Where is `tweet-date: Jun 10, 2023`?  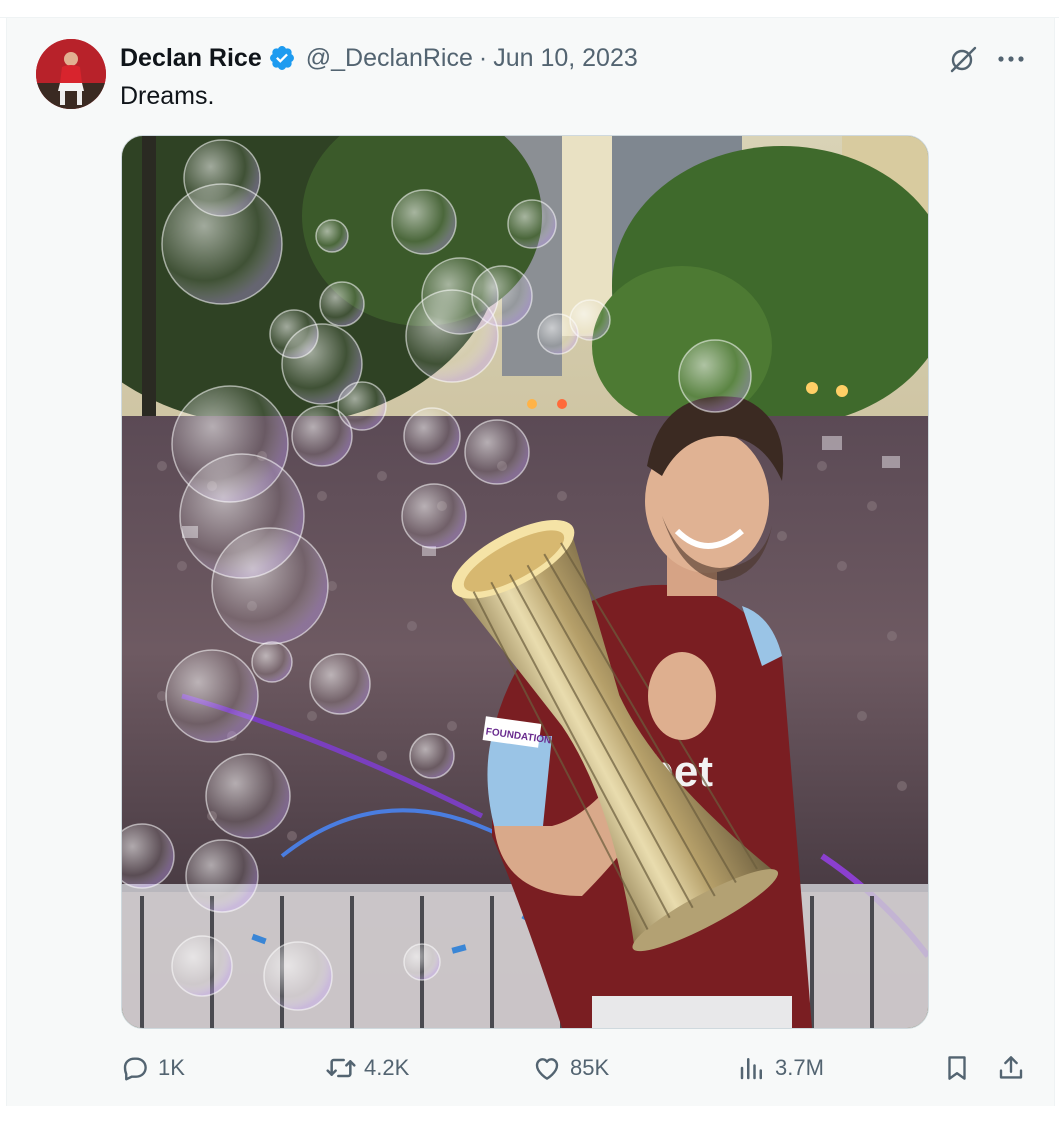 tweet-date: Jun 10, 2023 is located at coordinates (565, 58).